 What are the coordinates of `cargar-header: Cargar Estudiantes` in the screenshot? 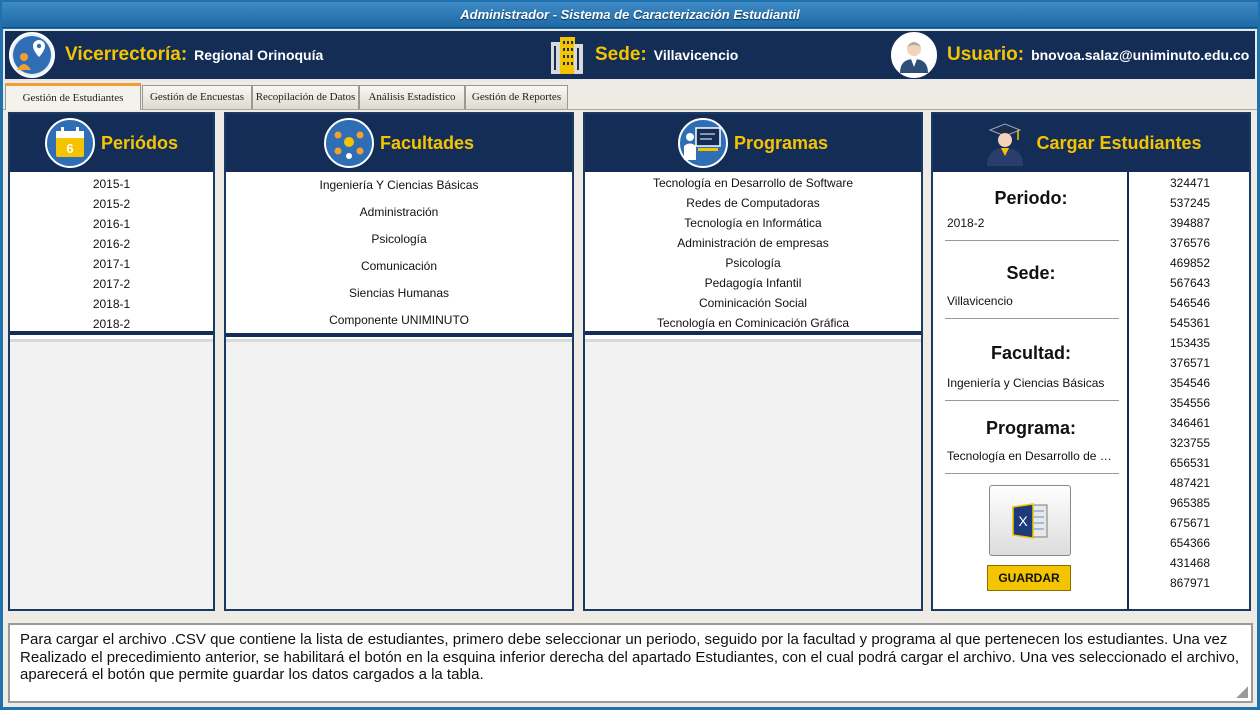 It's located at (1091, 143).